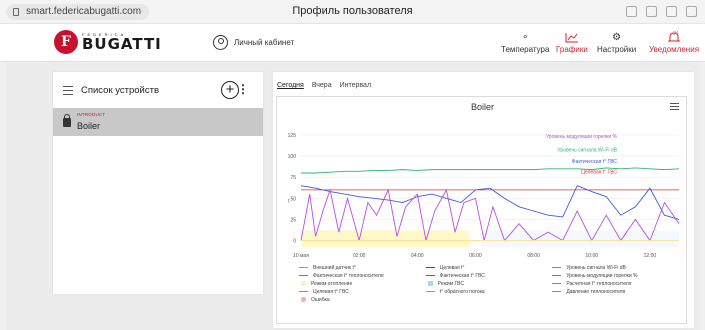 This screenshot has height=330, width=705. What do you see at coordinates (293, 178) in the screenshot?
I see `y-tick-label: 75` at bounding box center [293, 178].